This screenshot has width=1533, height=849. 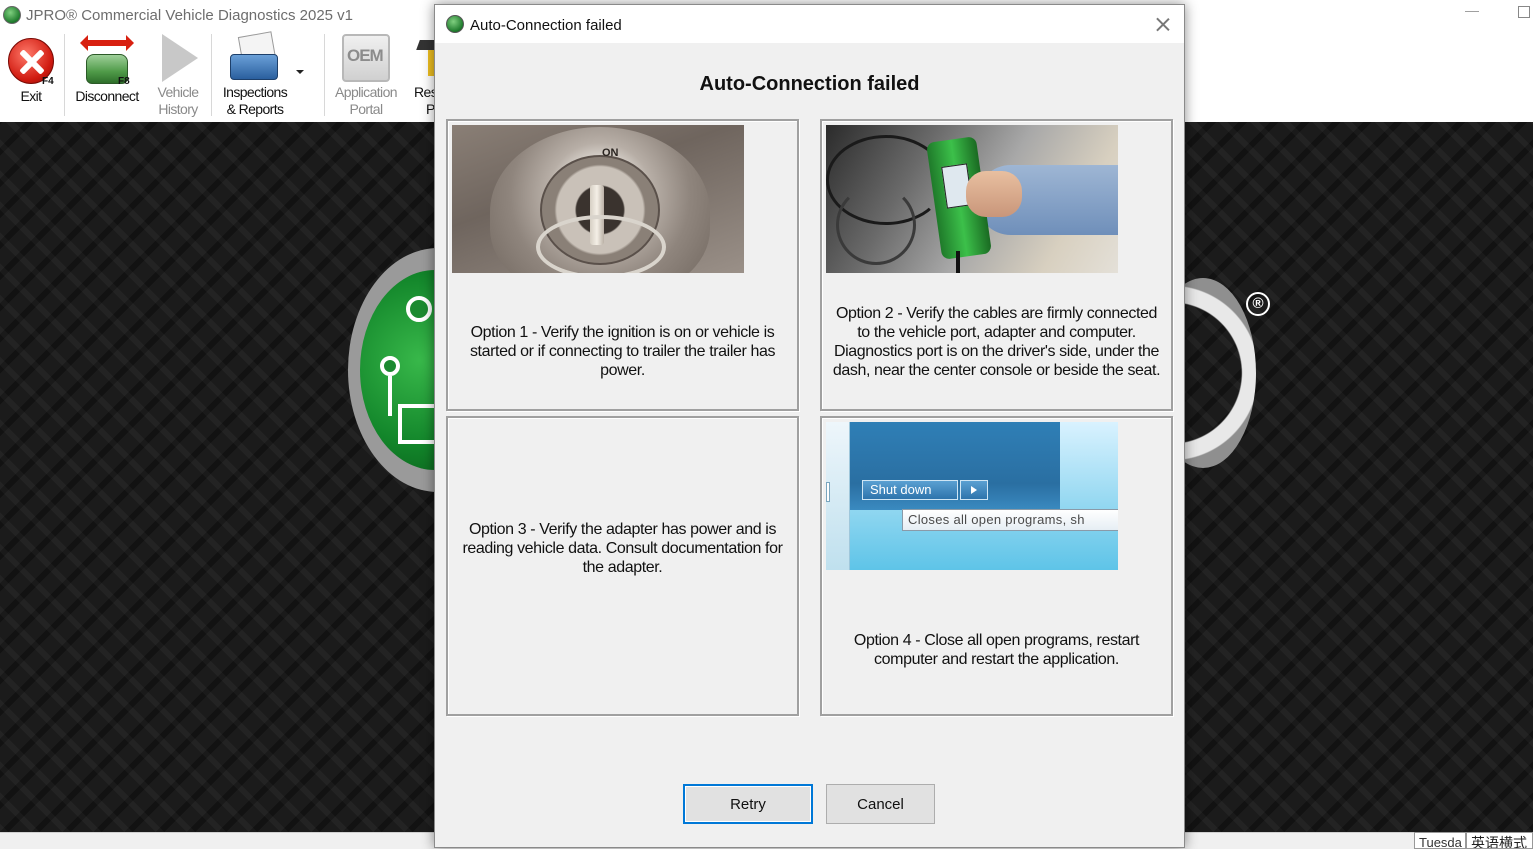 I want to click on maximize-icon, so click(x=1524, y=12).